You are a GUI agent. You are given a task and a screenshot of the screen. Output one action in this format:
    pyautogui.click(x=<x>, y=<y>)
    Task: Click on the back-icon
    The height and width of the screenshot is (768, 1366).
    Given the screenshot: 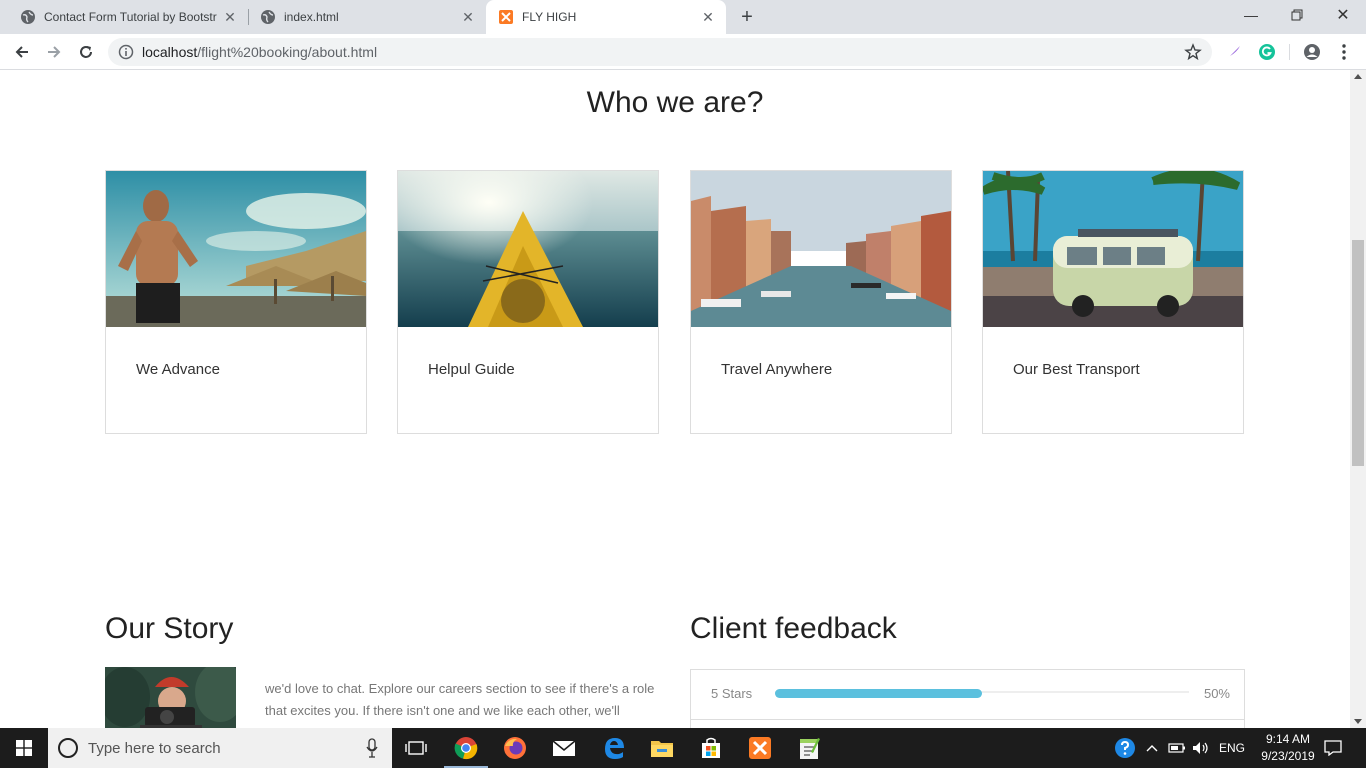 What is the action you would take?
    pyautogui.click(x=22, y=52)
    